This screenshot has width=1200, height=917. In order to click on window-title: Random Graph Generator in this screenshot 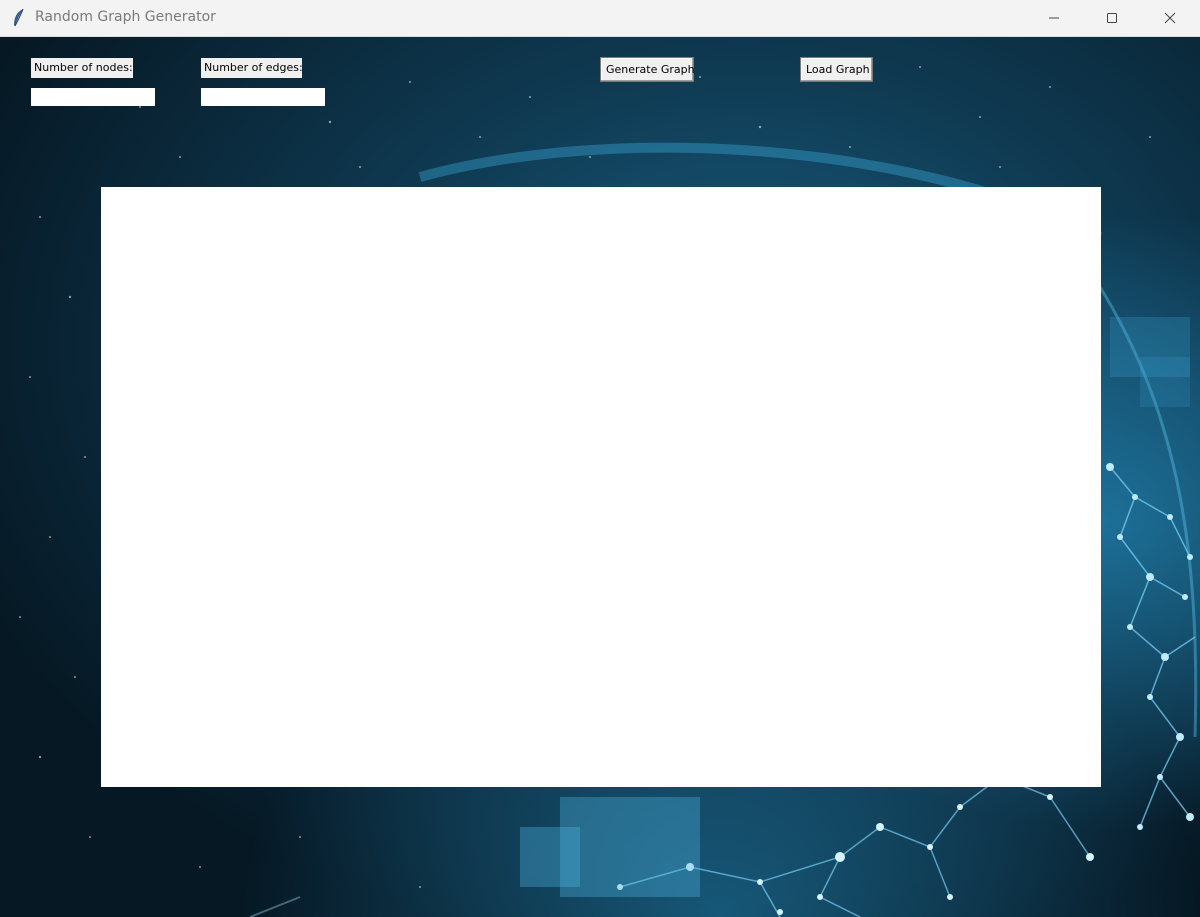, I will do `click(125, 17)`.